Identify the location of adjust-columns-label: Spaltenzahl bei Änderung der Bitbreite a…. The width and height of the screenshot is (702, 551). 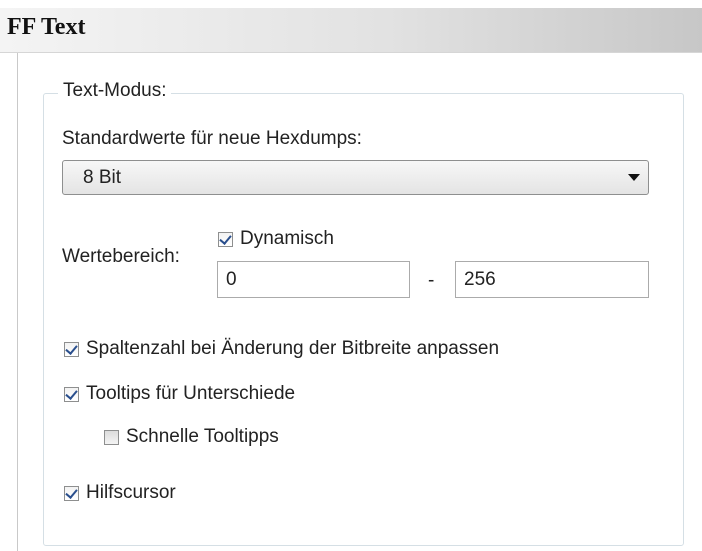
(293, 348).